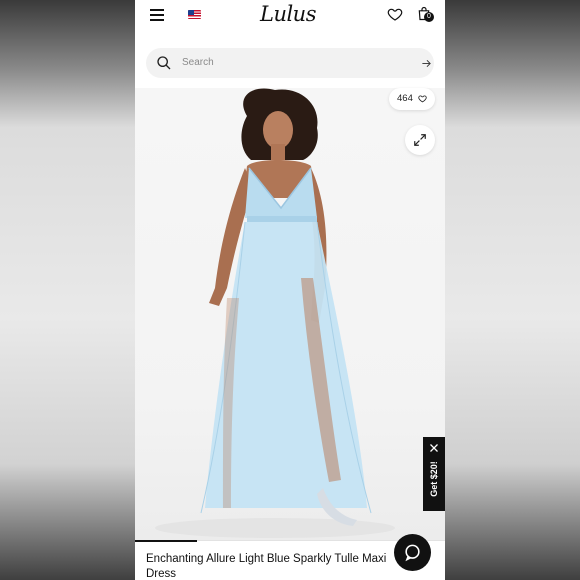 This screenshot has width=580, height=580. I want to click on heart-outline-icon, so click(422, 99).